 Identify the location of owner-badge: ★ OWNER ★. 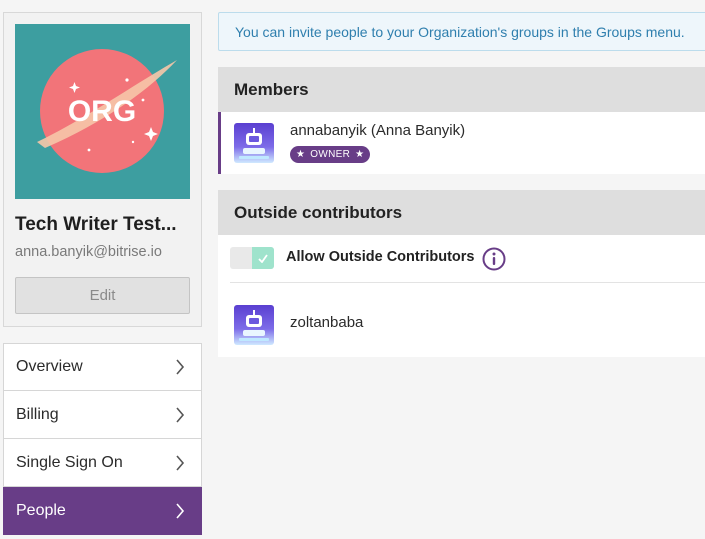
(330, 154).